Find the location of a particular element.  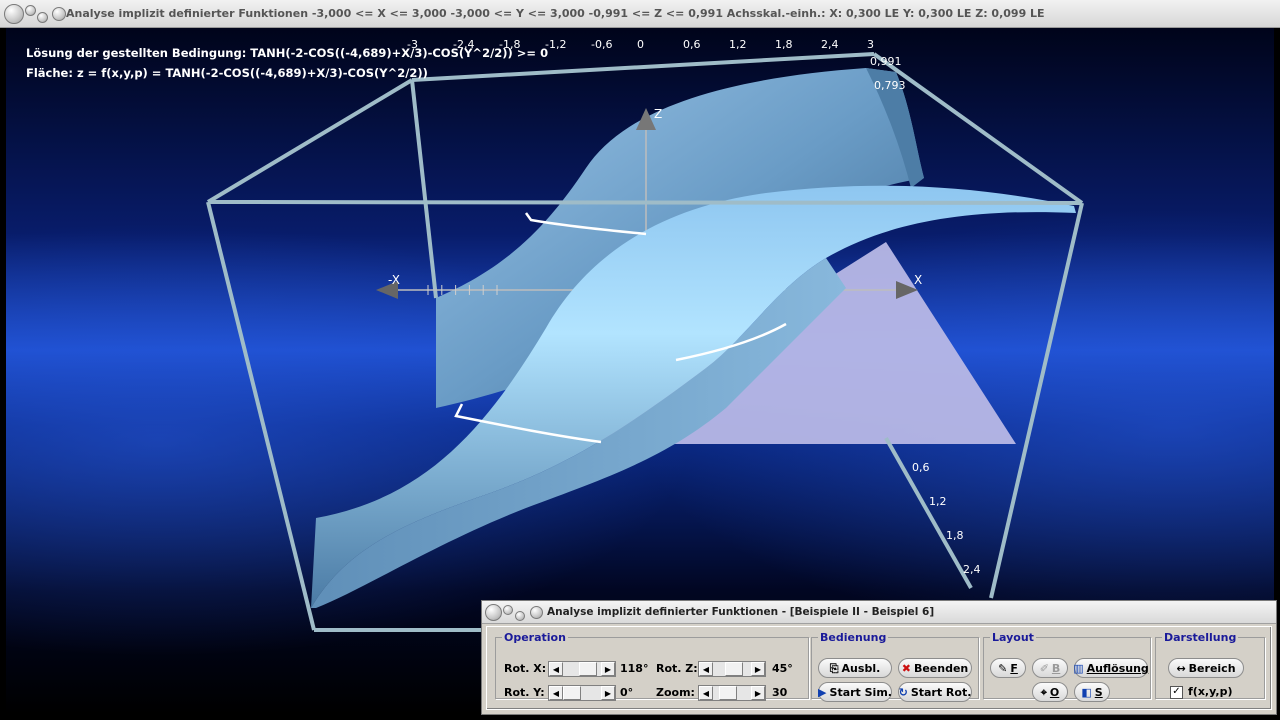

bereich-label: Bereich is located at coordinates (1212, 668).